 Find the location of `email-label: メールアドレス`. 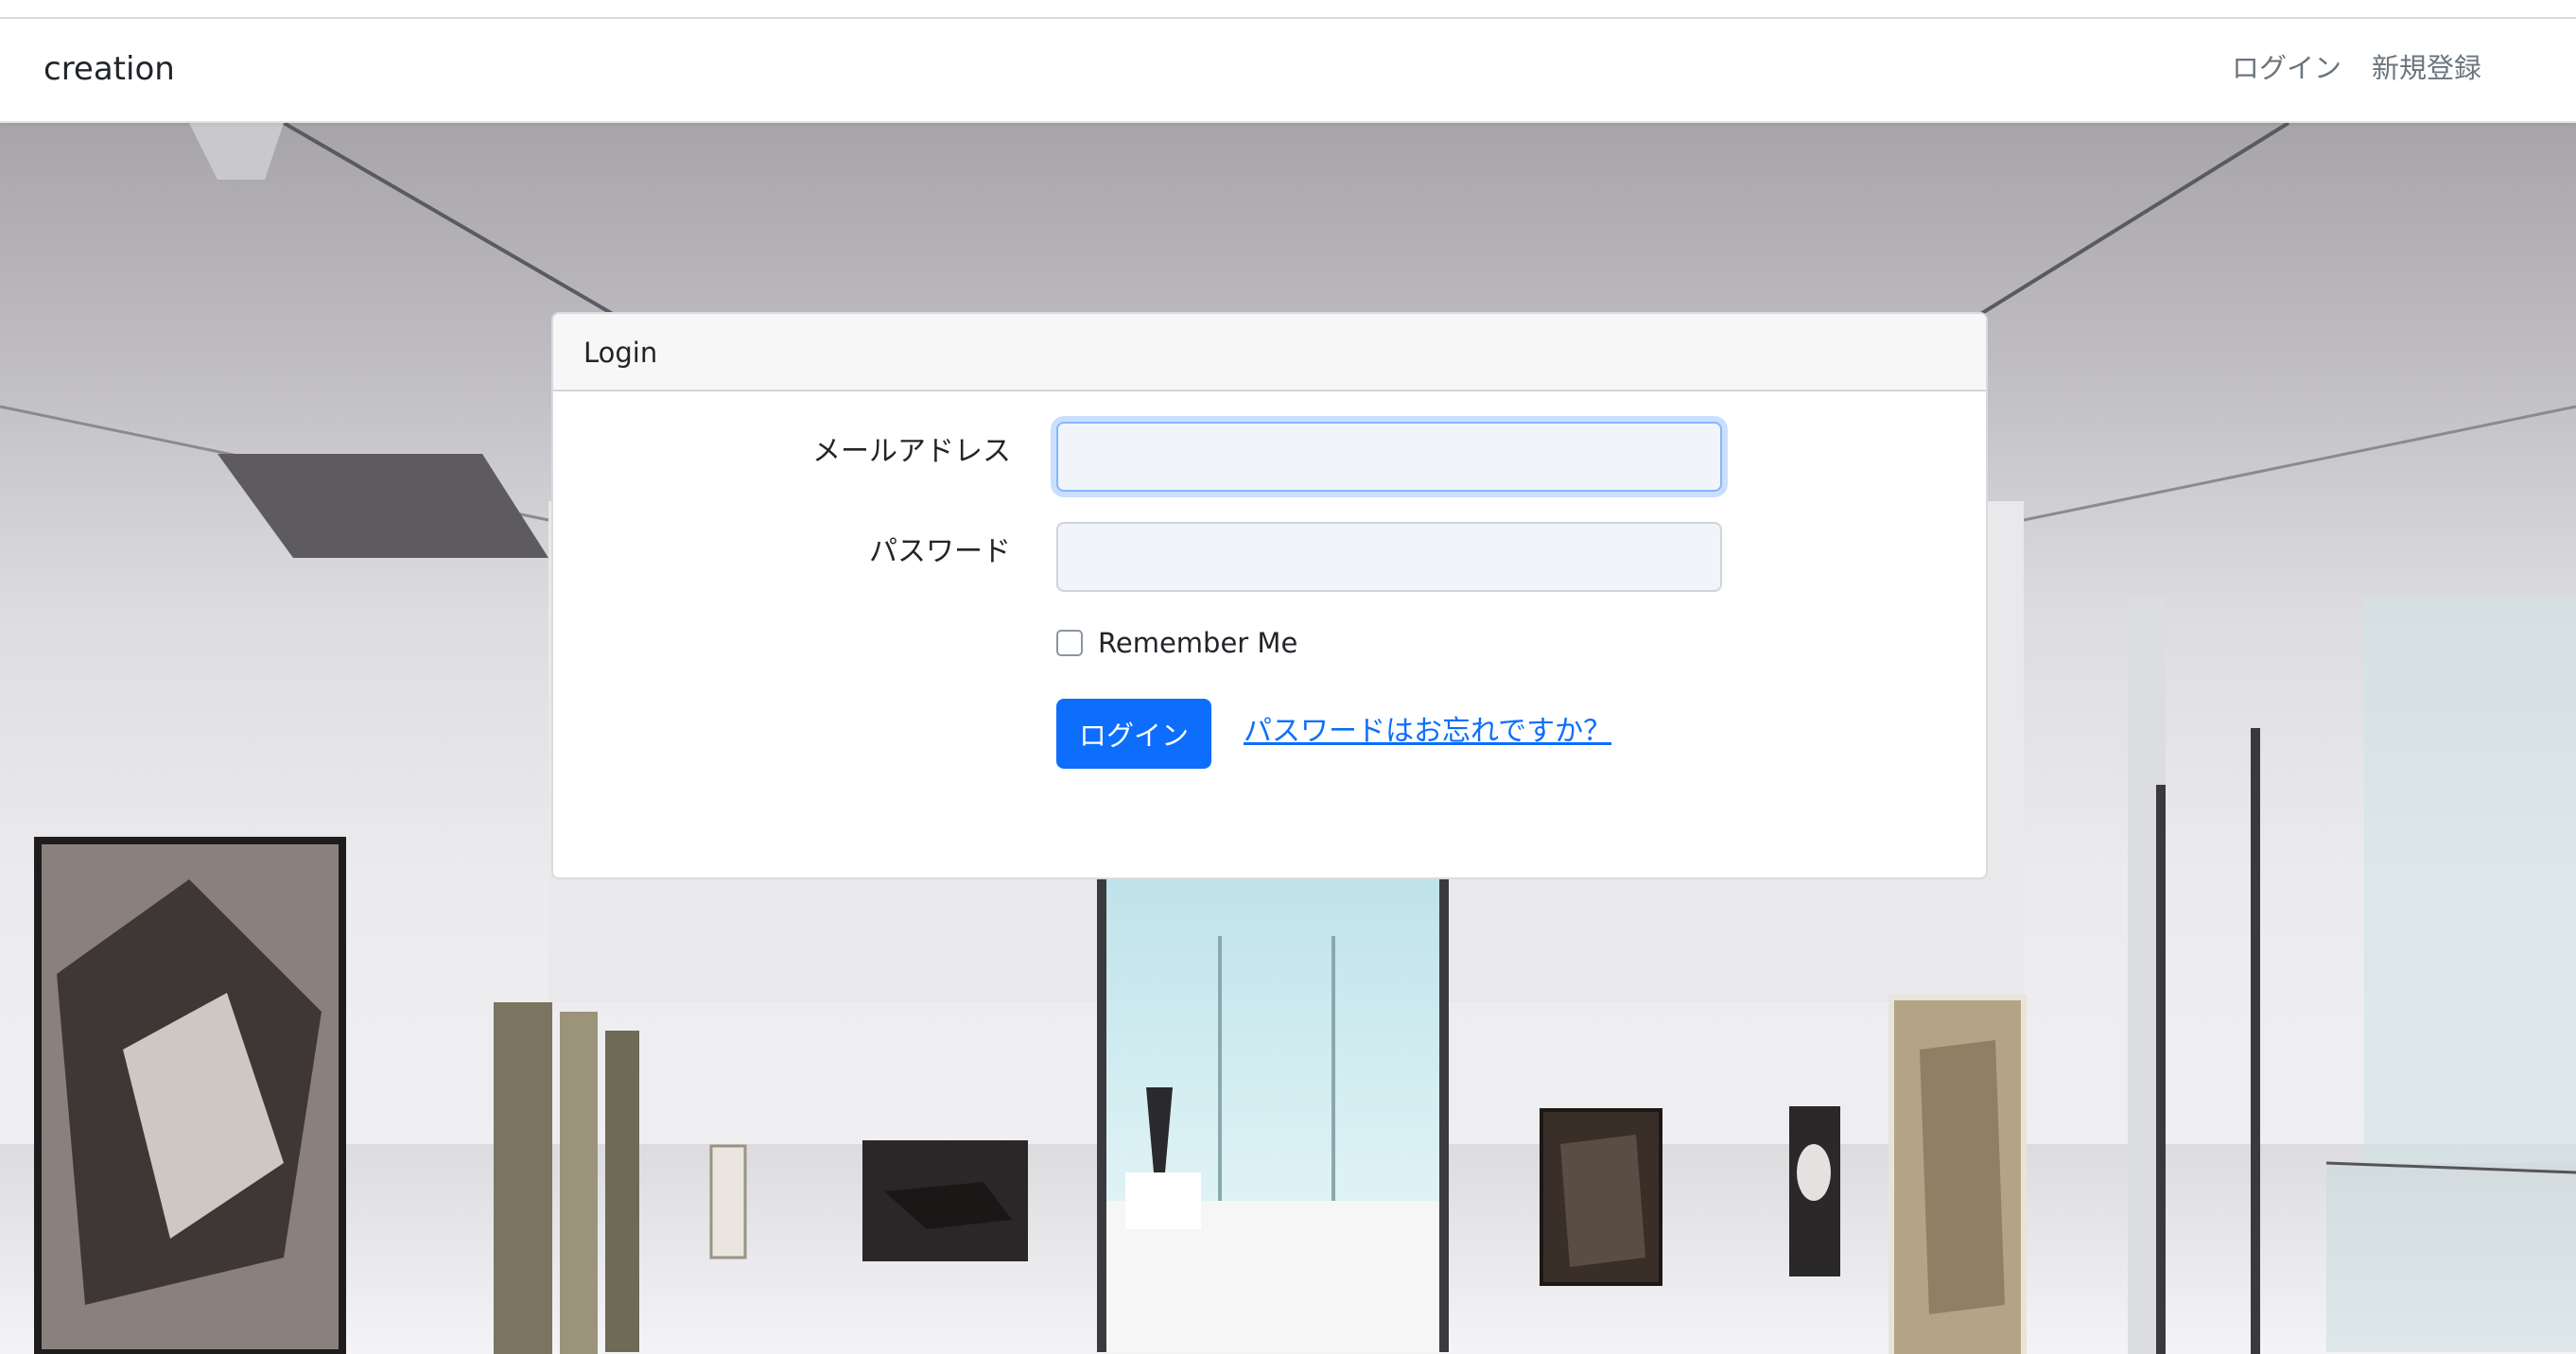

email-label: メールアドレス is located at coordinates (911, 451).